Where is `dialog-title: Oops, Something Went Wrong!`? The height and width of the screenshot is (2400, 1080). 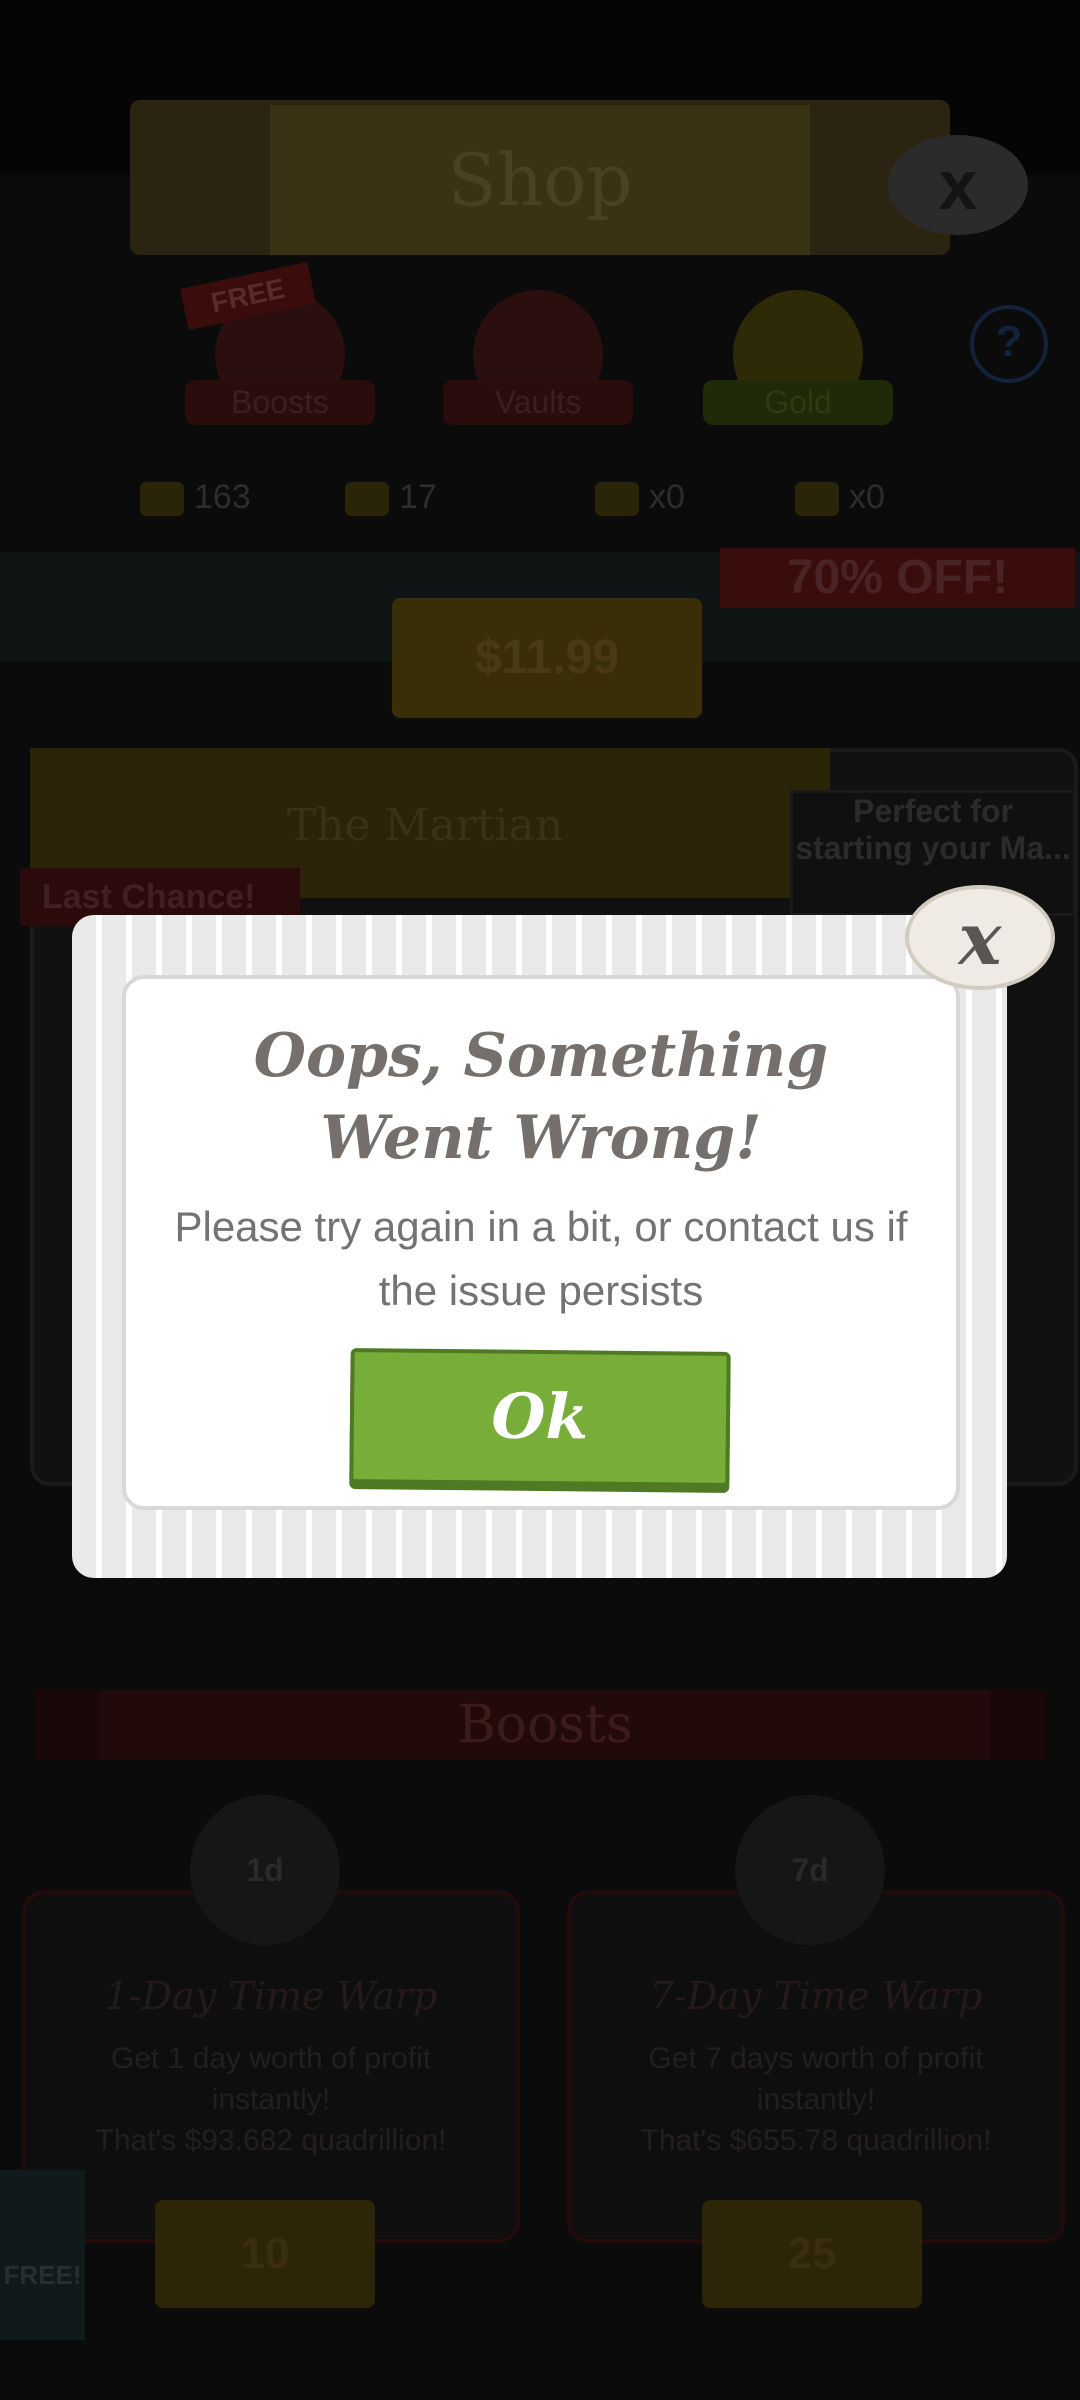 dialog-title: Oops, Something Went Wrong! is located at coordinates (541, 1097).